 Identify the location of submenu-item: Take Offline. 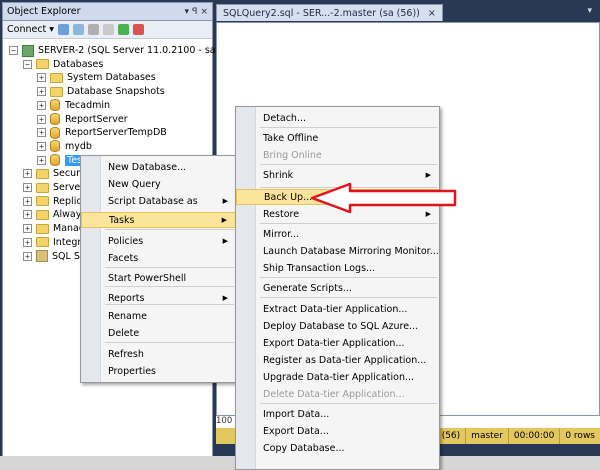
(337, 138).